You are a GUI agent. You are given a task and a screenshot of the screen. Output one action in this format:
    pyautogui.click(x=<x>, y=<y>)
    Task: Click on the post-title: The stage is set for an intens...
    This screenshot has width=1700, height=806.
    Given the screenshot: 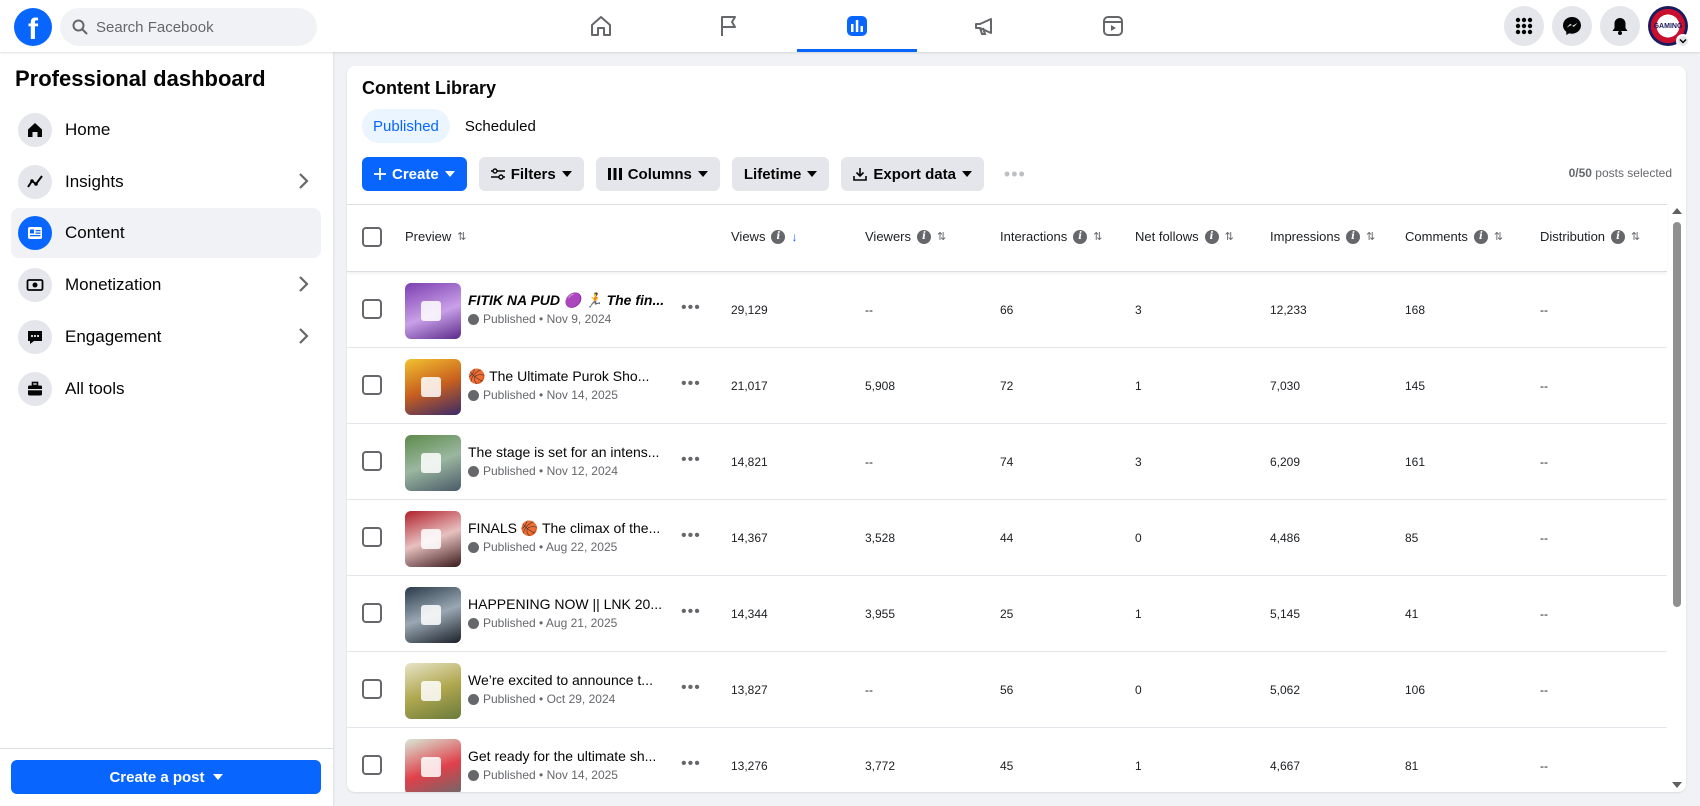 What is the action you would take?
    pyautogui.click(x=568, y=452)
    